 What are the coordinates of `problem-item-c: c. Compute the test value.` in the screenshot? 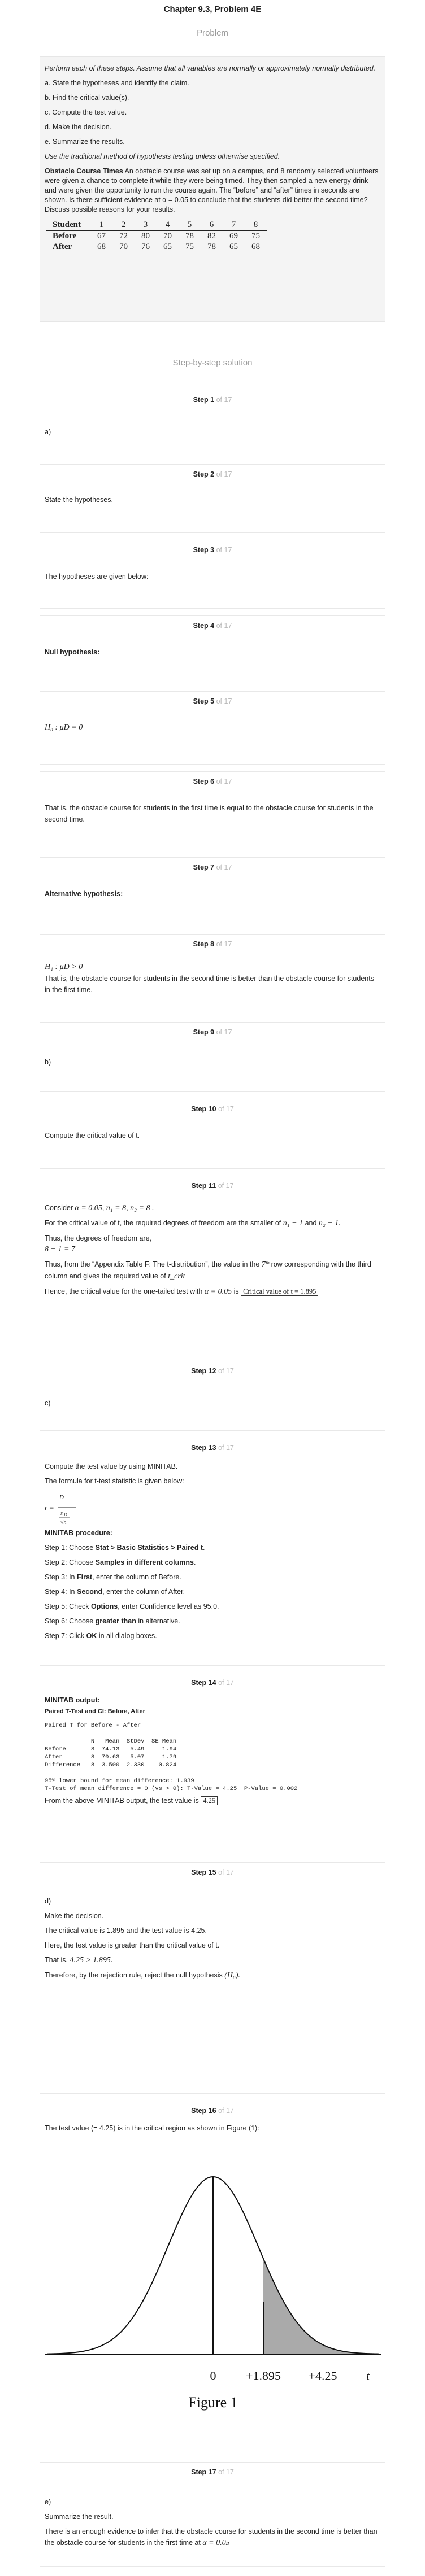 It's located at (86, 112).